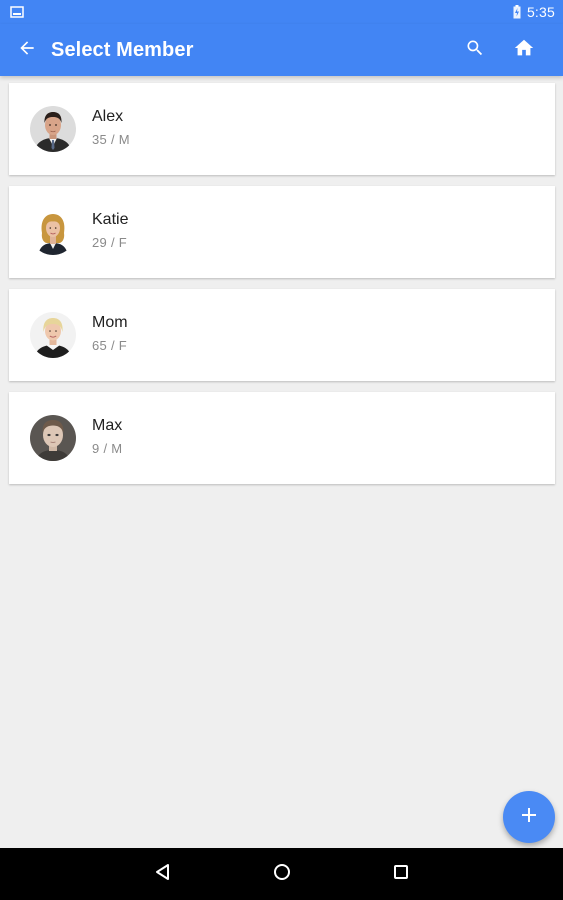 The image size is (563, 900). What do you see at coordinates (108, 116) in the screenshot?
I see `member-name: Alex` at bounding box center [108, 116].